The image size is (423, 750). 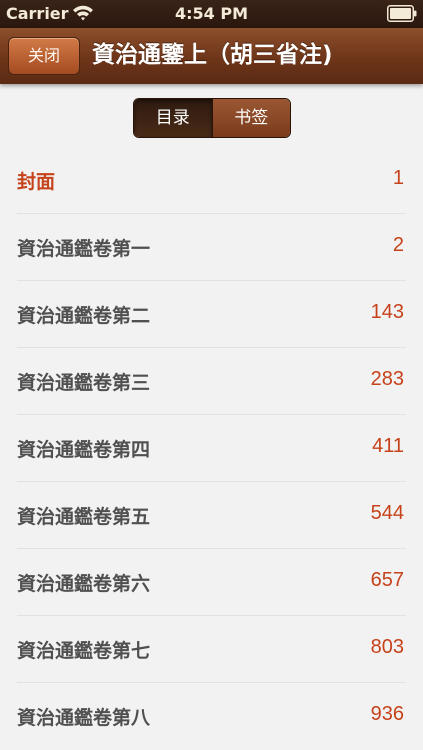 I want to click on tab-bookmarks: 书签, so click(x=250, y=118).